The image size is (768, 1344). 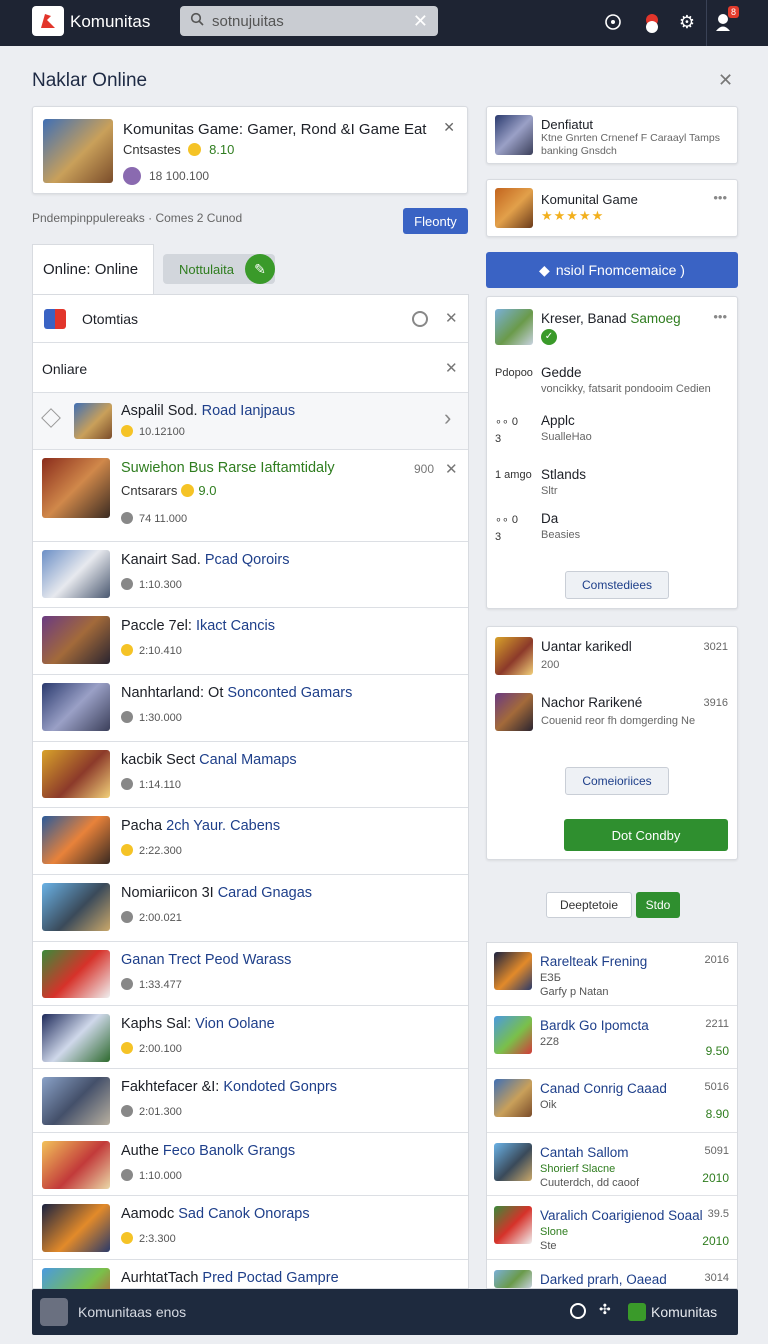 I want to click on game-title-prefix: Aamodc, so click(x=150, y=1214).